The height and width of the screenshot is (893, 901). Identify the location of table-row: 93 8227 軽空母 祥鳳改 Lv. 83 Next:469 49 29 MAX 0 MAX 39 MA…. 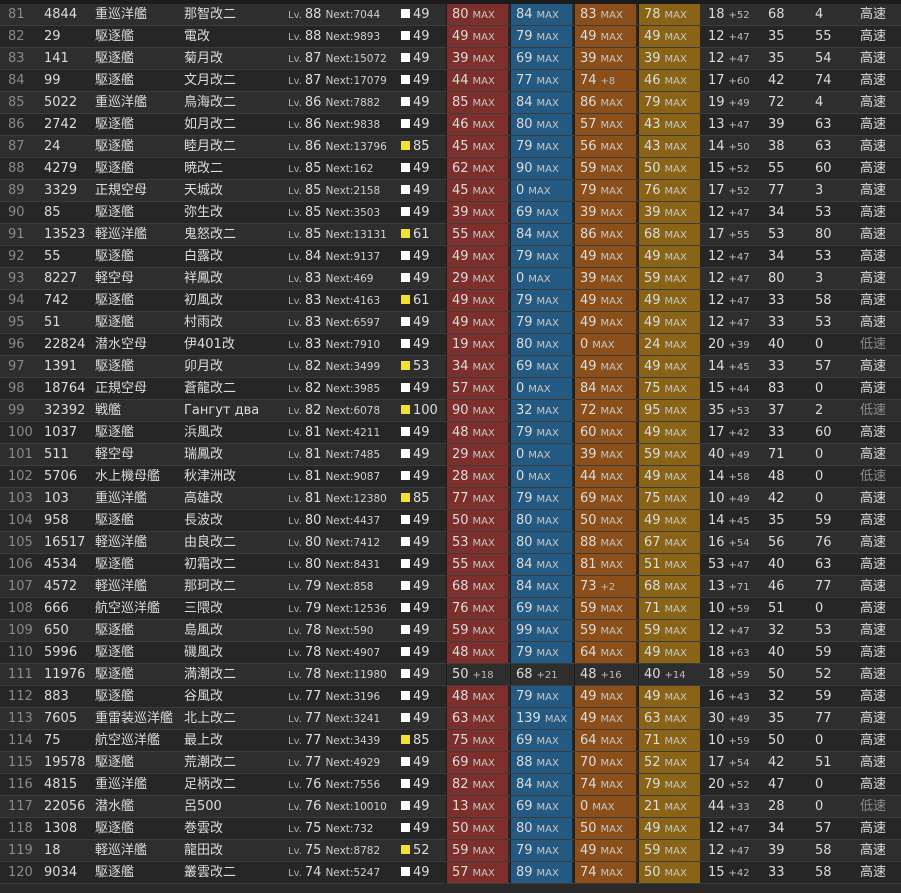
(450, 279).